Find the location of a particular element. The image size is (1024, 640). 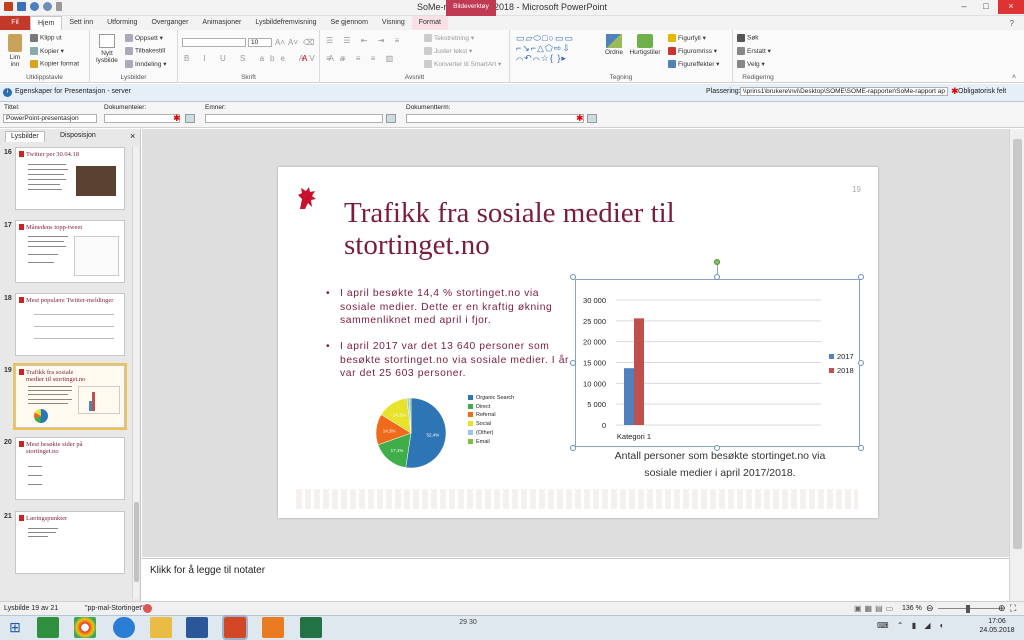

font-size-dropdown: 10 is located at coordinates (260, 42).